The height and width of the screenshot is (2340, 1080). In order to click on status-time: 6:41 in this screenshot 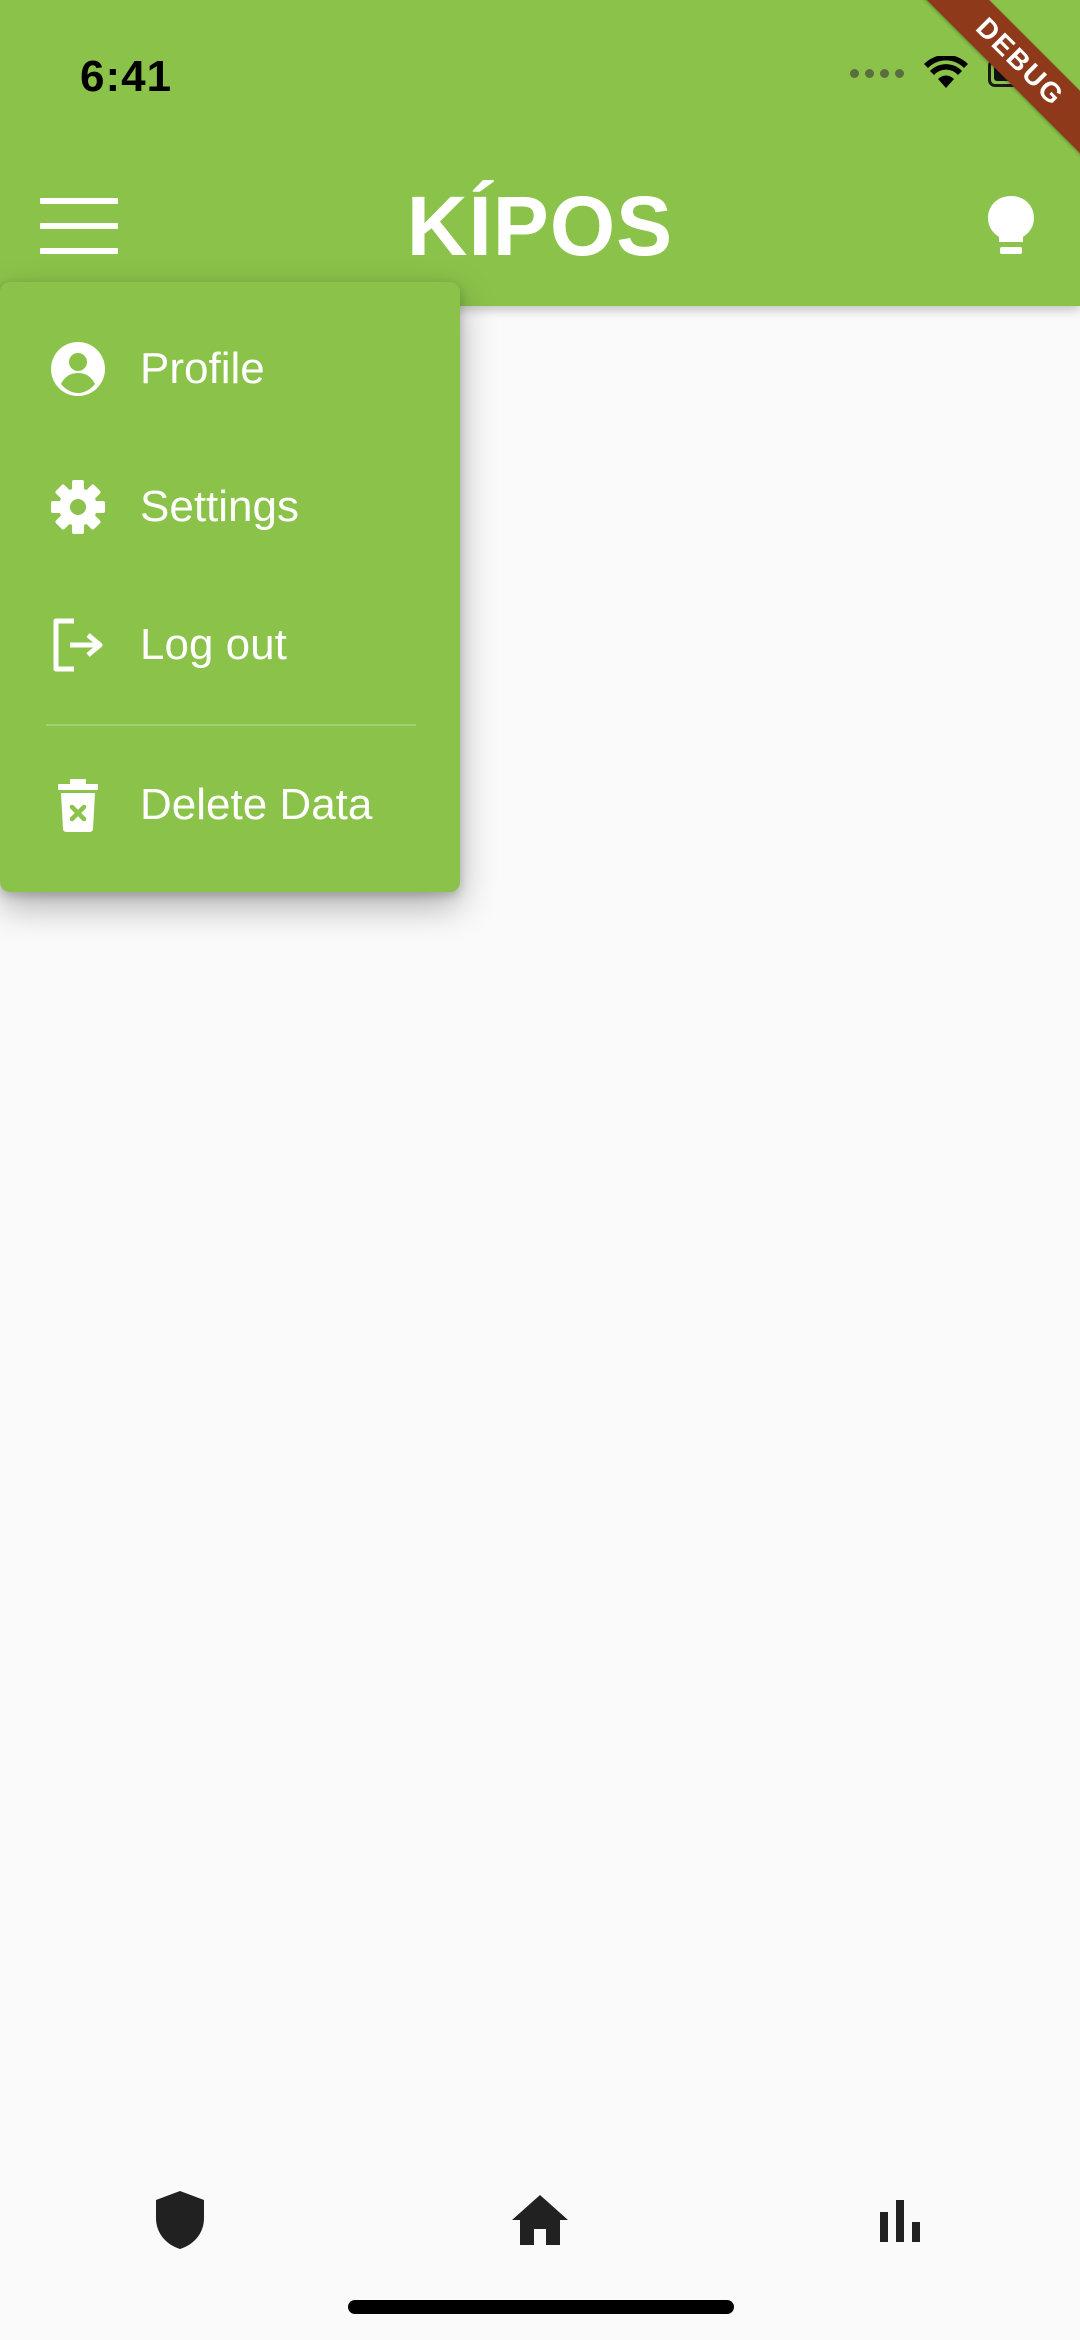, I will do `click(126, 76)`.